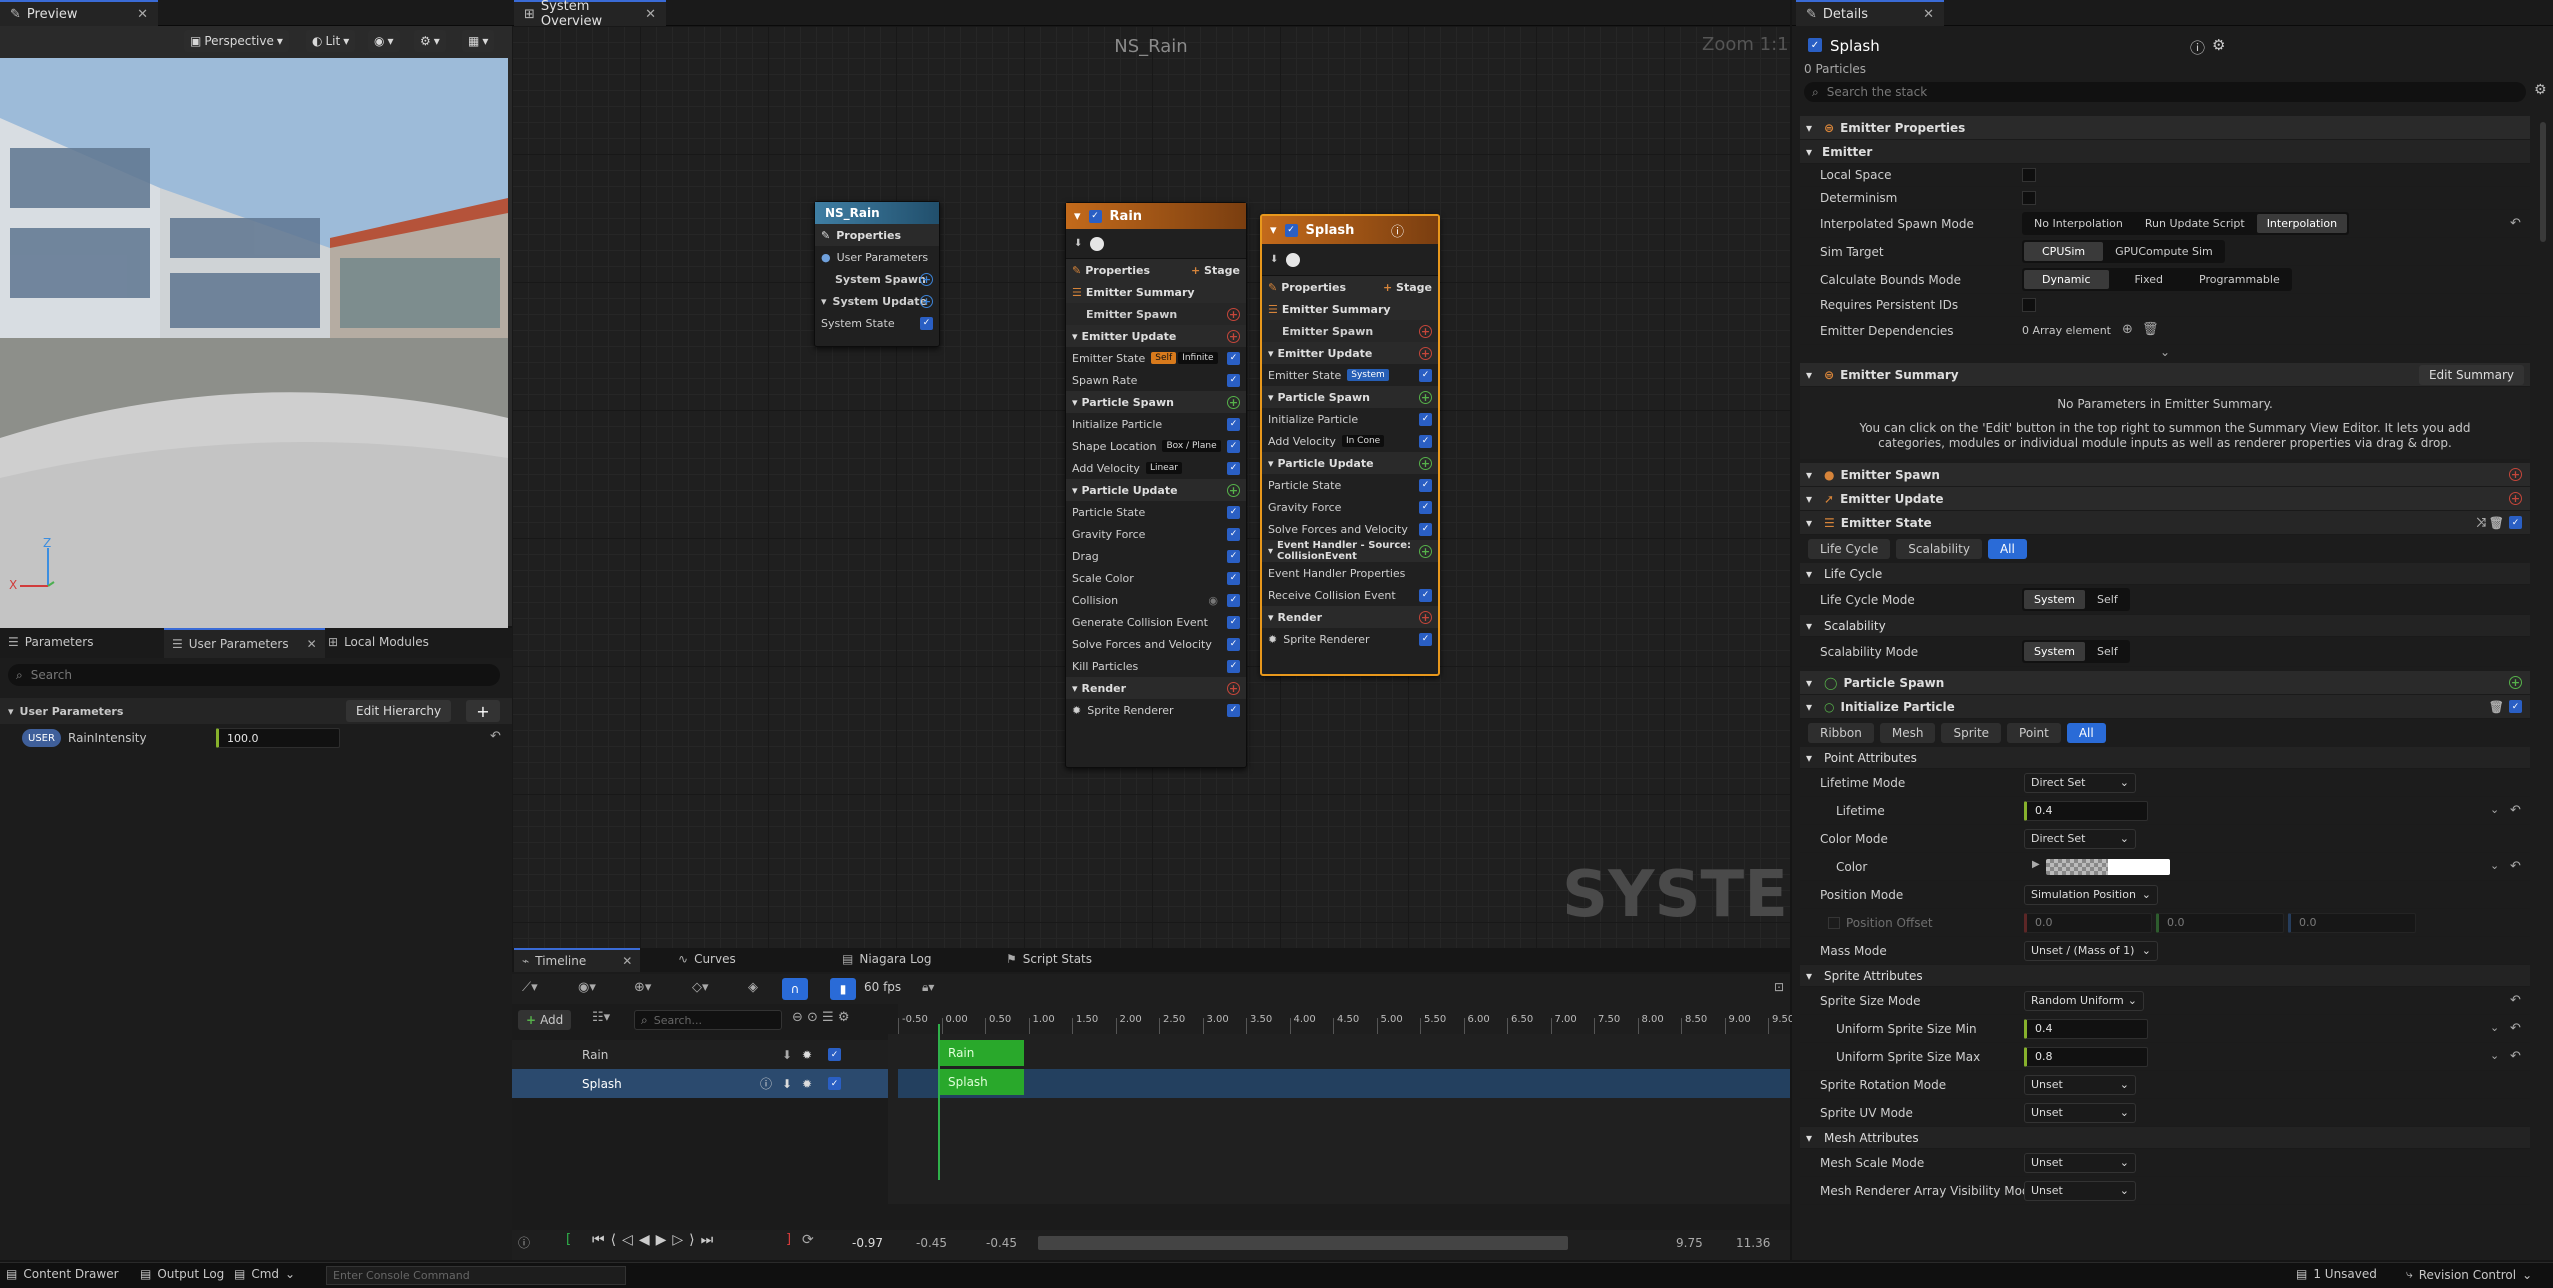 The image size is (2553, 1288). Describe the element at coordinates (880, 301) in the screenshot. I see `system-update: System Update` at that location.